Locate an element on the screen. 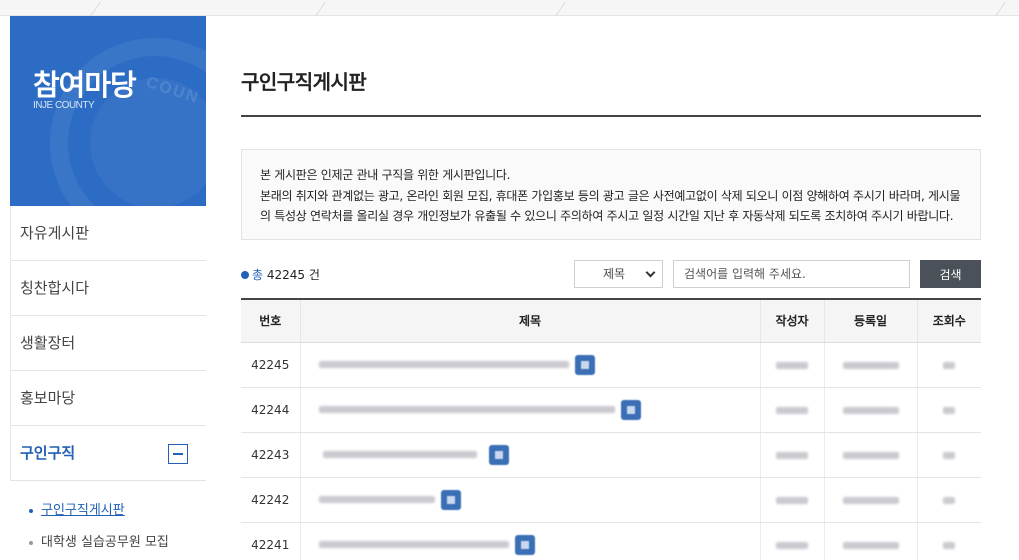 The height and width of the screenshot is (560, 1019). table-row: 42242 is located at coordinates (611, 500).